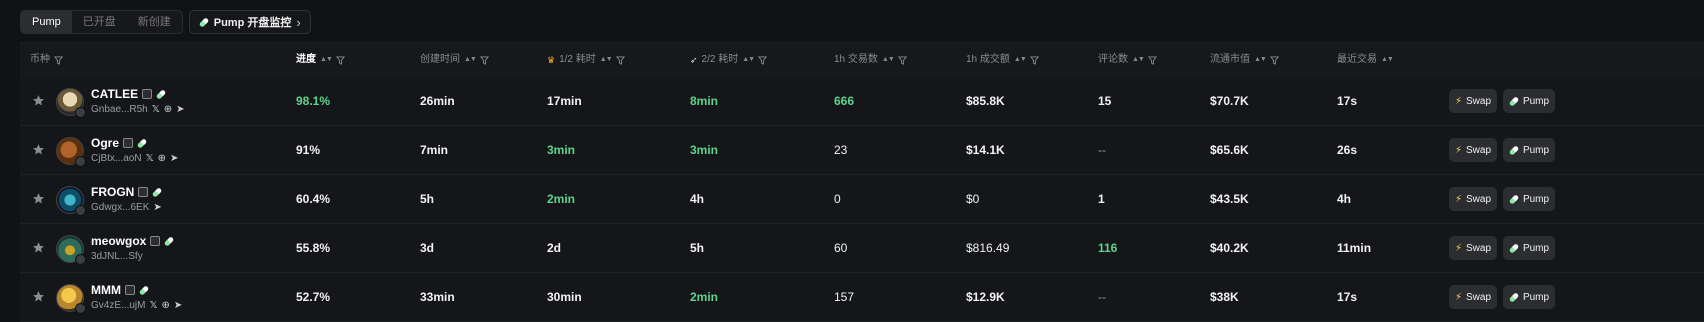 The image size is (1704, 322). Describe the element at coordinates (551, 60) in the screenshot. I see `crown-icon: ♛` at that location.